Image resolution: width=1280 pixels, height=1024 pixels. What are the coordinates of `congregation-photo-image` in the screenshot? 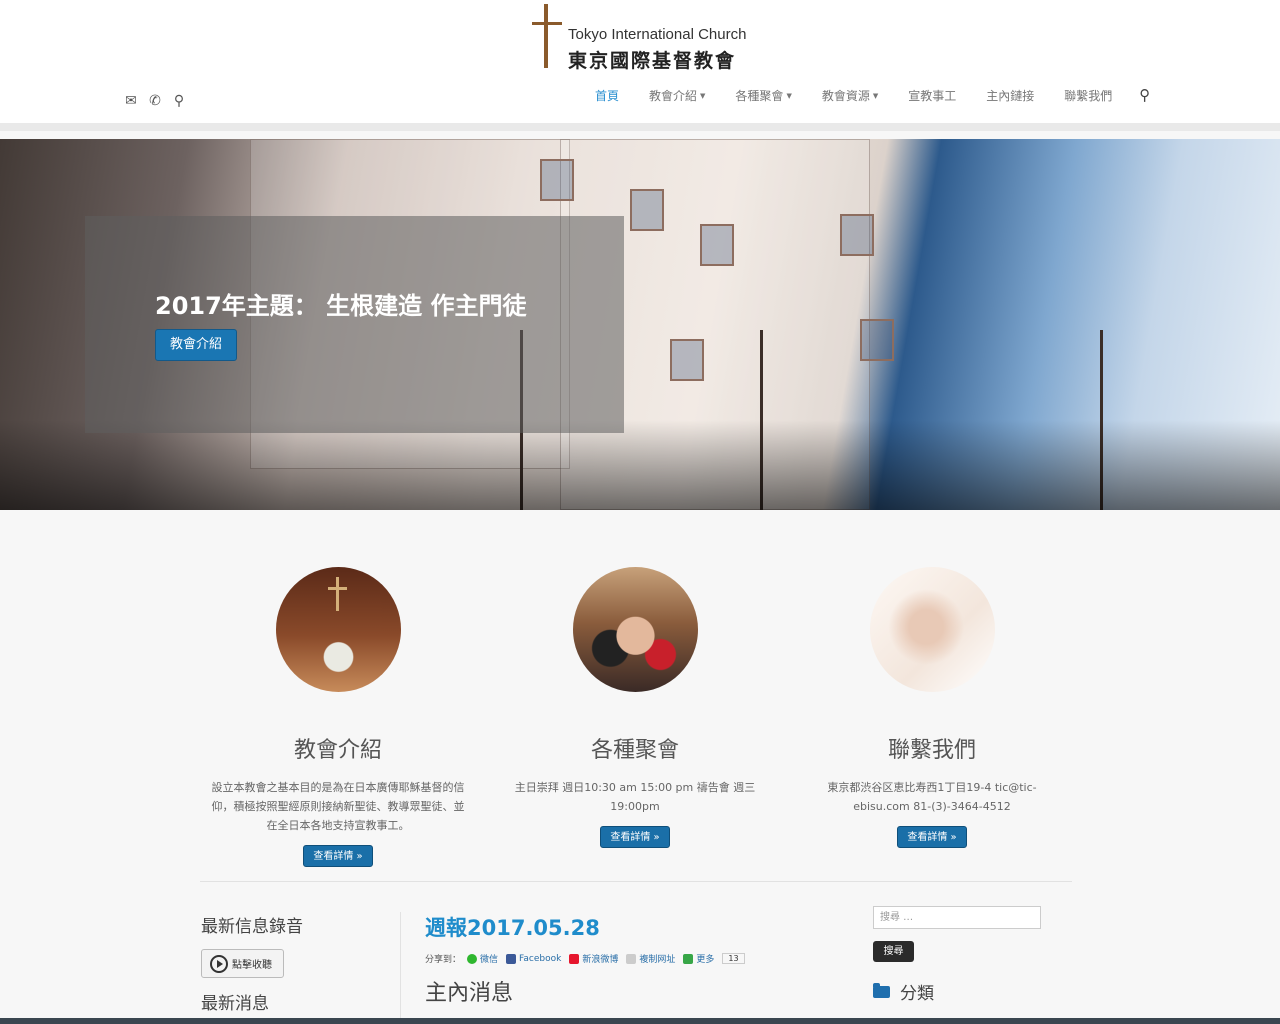 It's located at (635, 629).